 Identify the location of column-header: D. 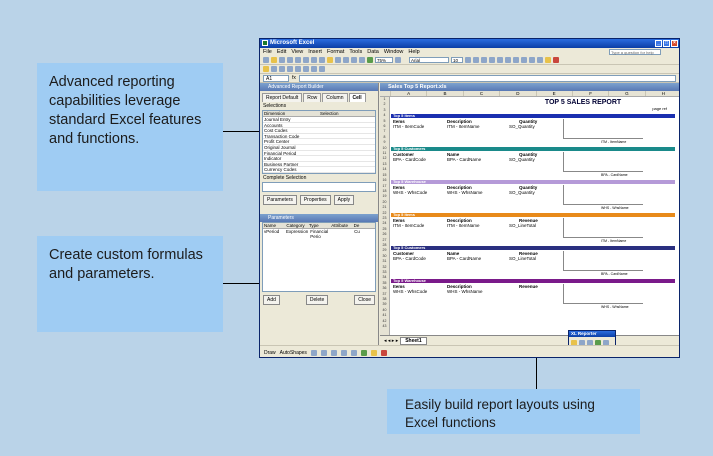
(517, 93).